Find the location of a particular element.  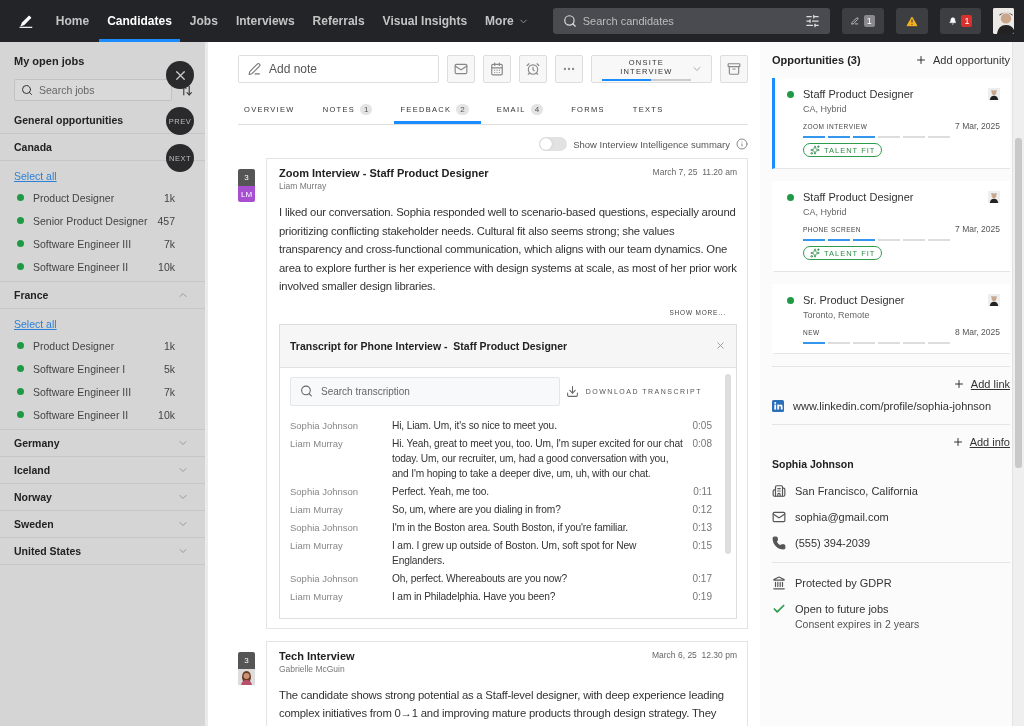

calendar-button is located at coordinates (496, 69).